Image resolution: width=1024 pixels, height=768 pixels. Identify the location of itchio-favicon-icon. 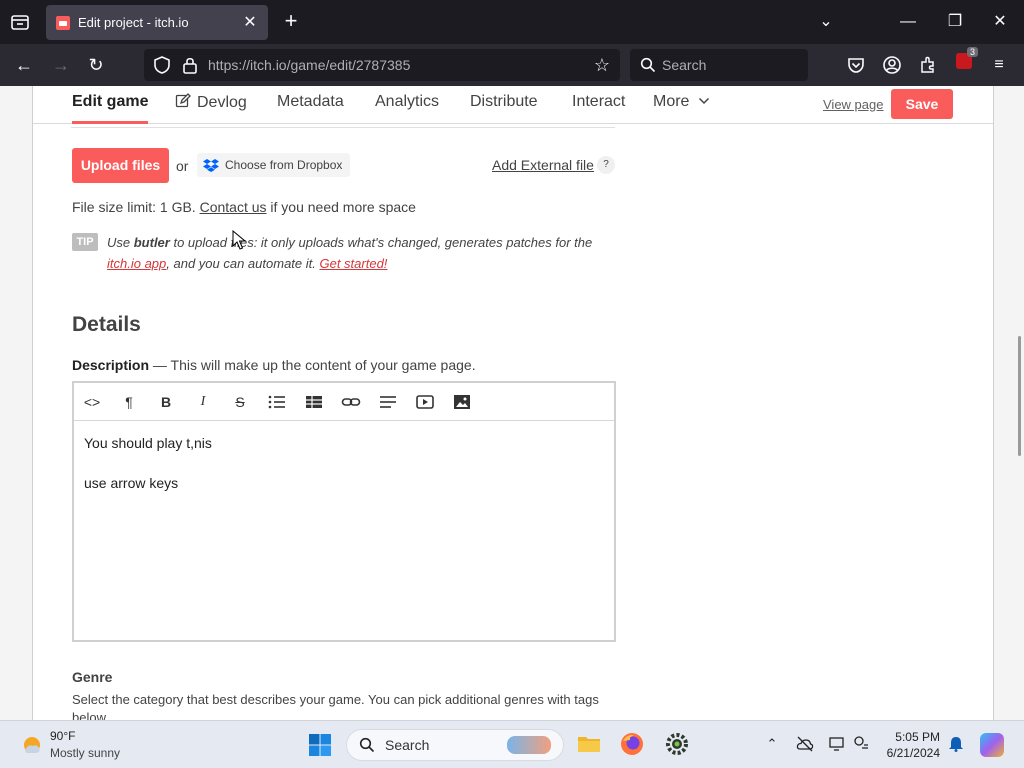
(63, 22).